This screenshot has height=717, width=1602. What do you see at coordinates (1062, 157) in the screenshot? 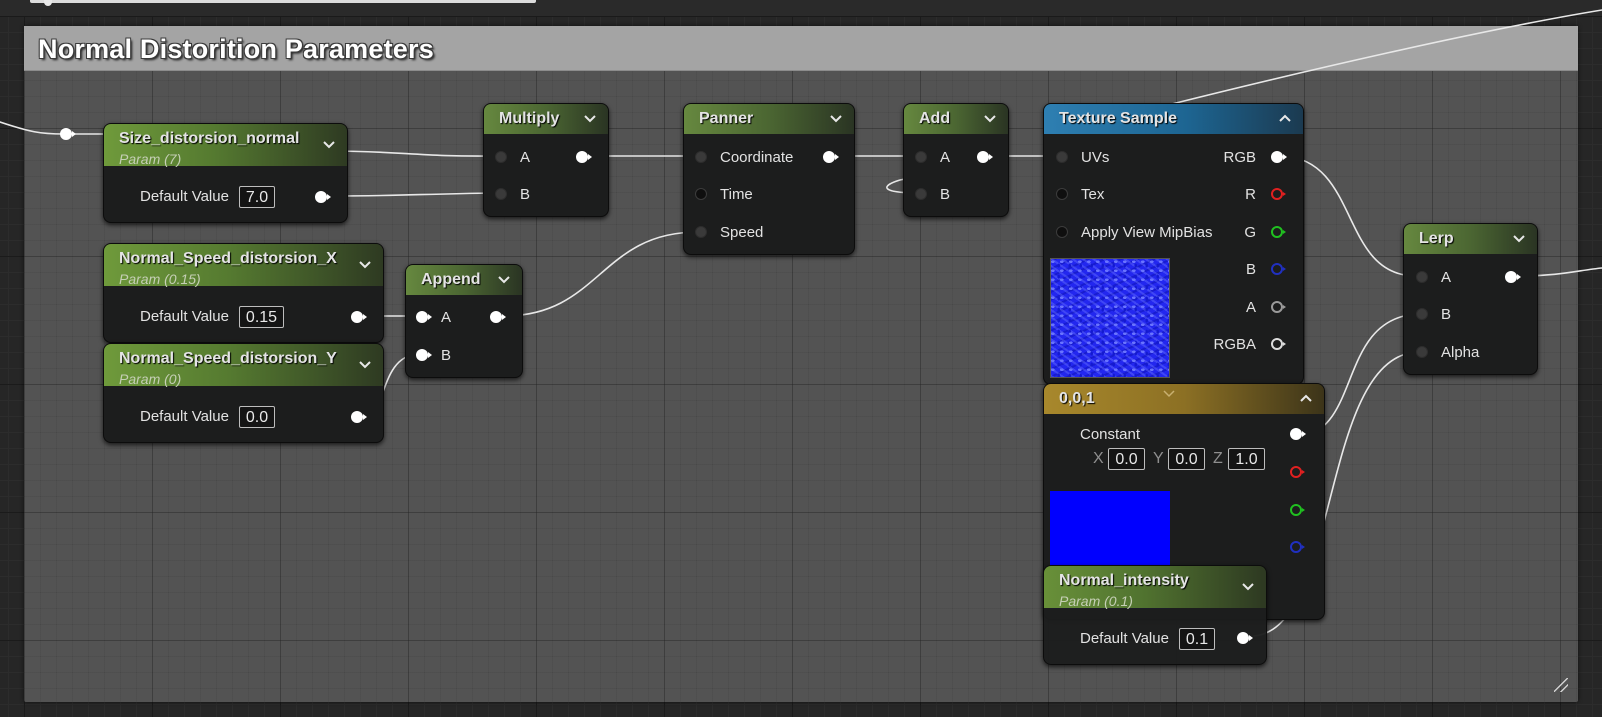
I see `input-pin-uvs` at bounding box center [1062, 157].